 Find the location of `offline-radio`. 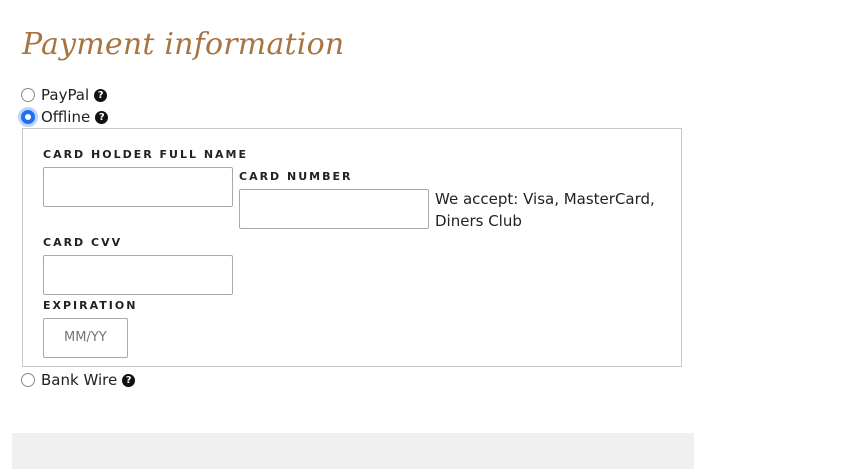

offline-radio is located at coordinates (28, 117).